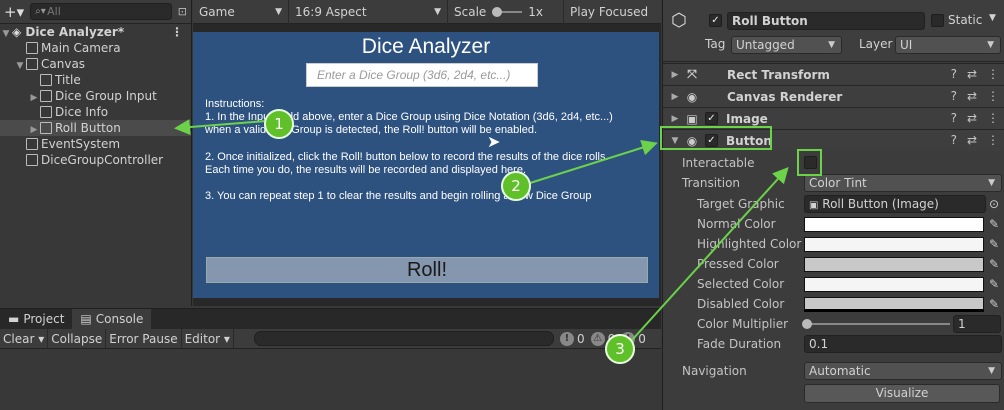  Describe the element at coordinates (903, 344) in the screenshot. I see `fade-duration-field: 0.1` at that location.